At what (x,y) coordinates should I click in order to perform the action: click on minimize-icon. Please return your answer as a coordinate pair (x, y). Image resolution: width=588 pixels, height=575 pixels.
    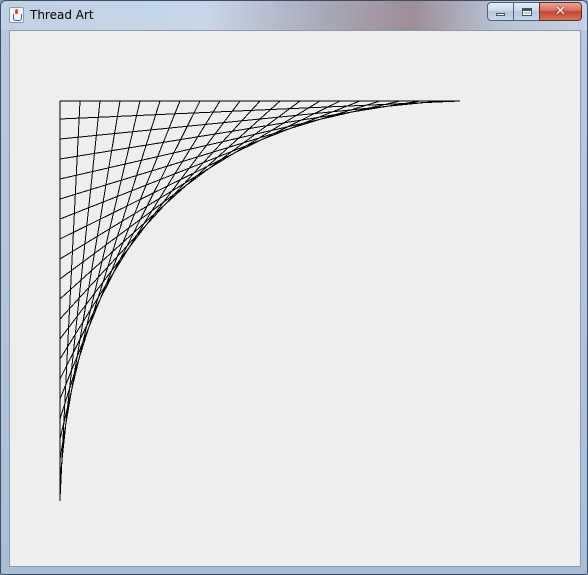
    Looking at the image, I should click on (500, 14).